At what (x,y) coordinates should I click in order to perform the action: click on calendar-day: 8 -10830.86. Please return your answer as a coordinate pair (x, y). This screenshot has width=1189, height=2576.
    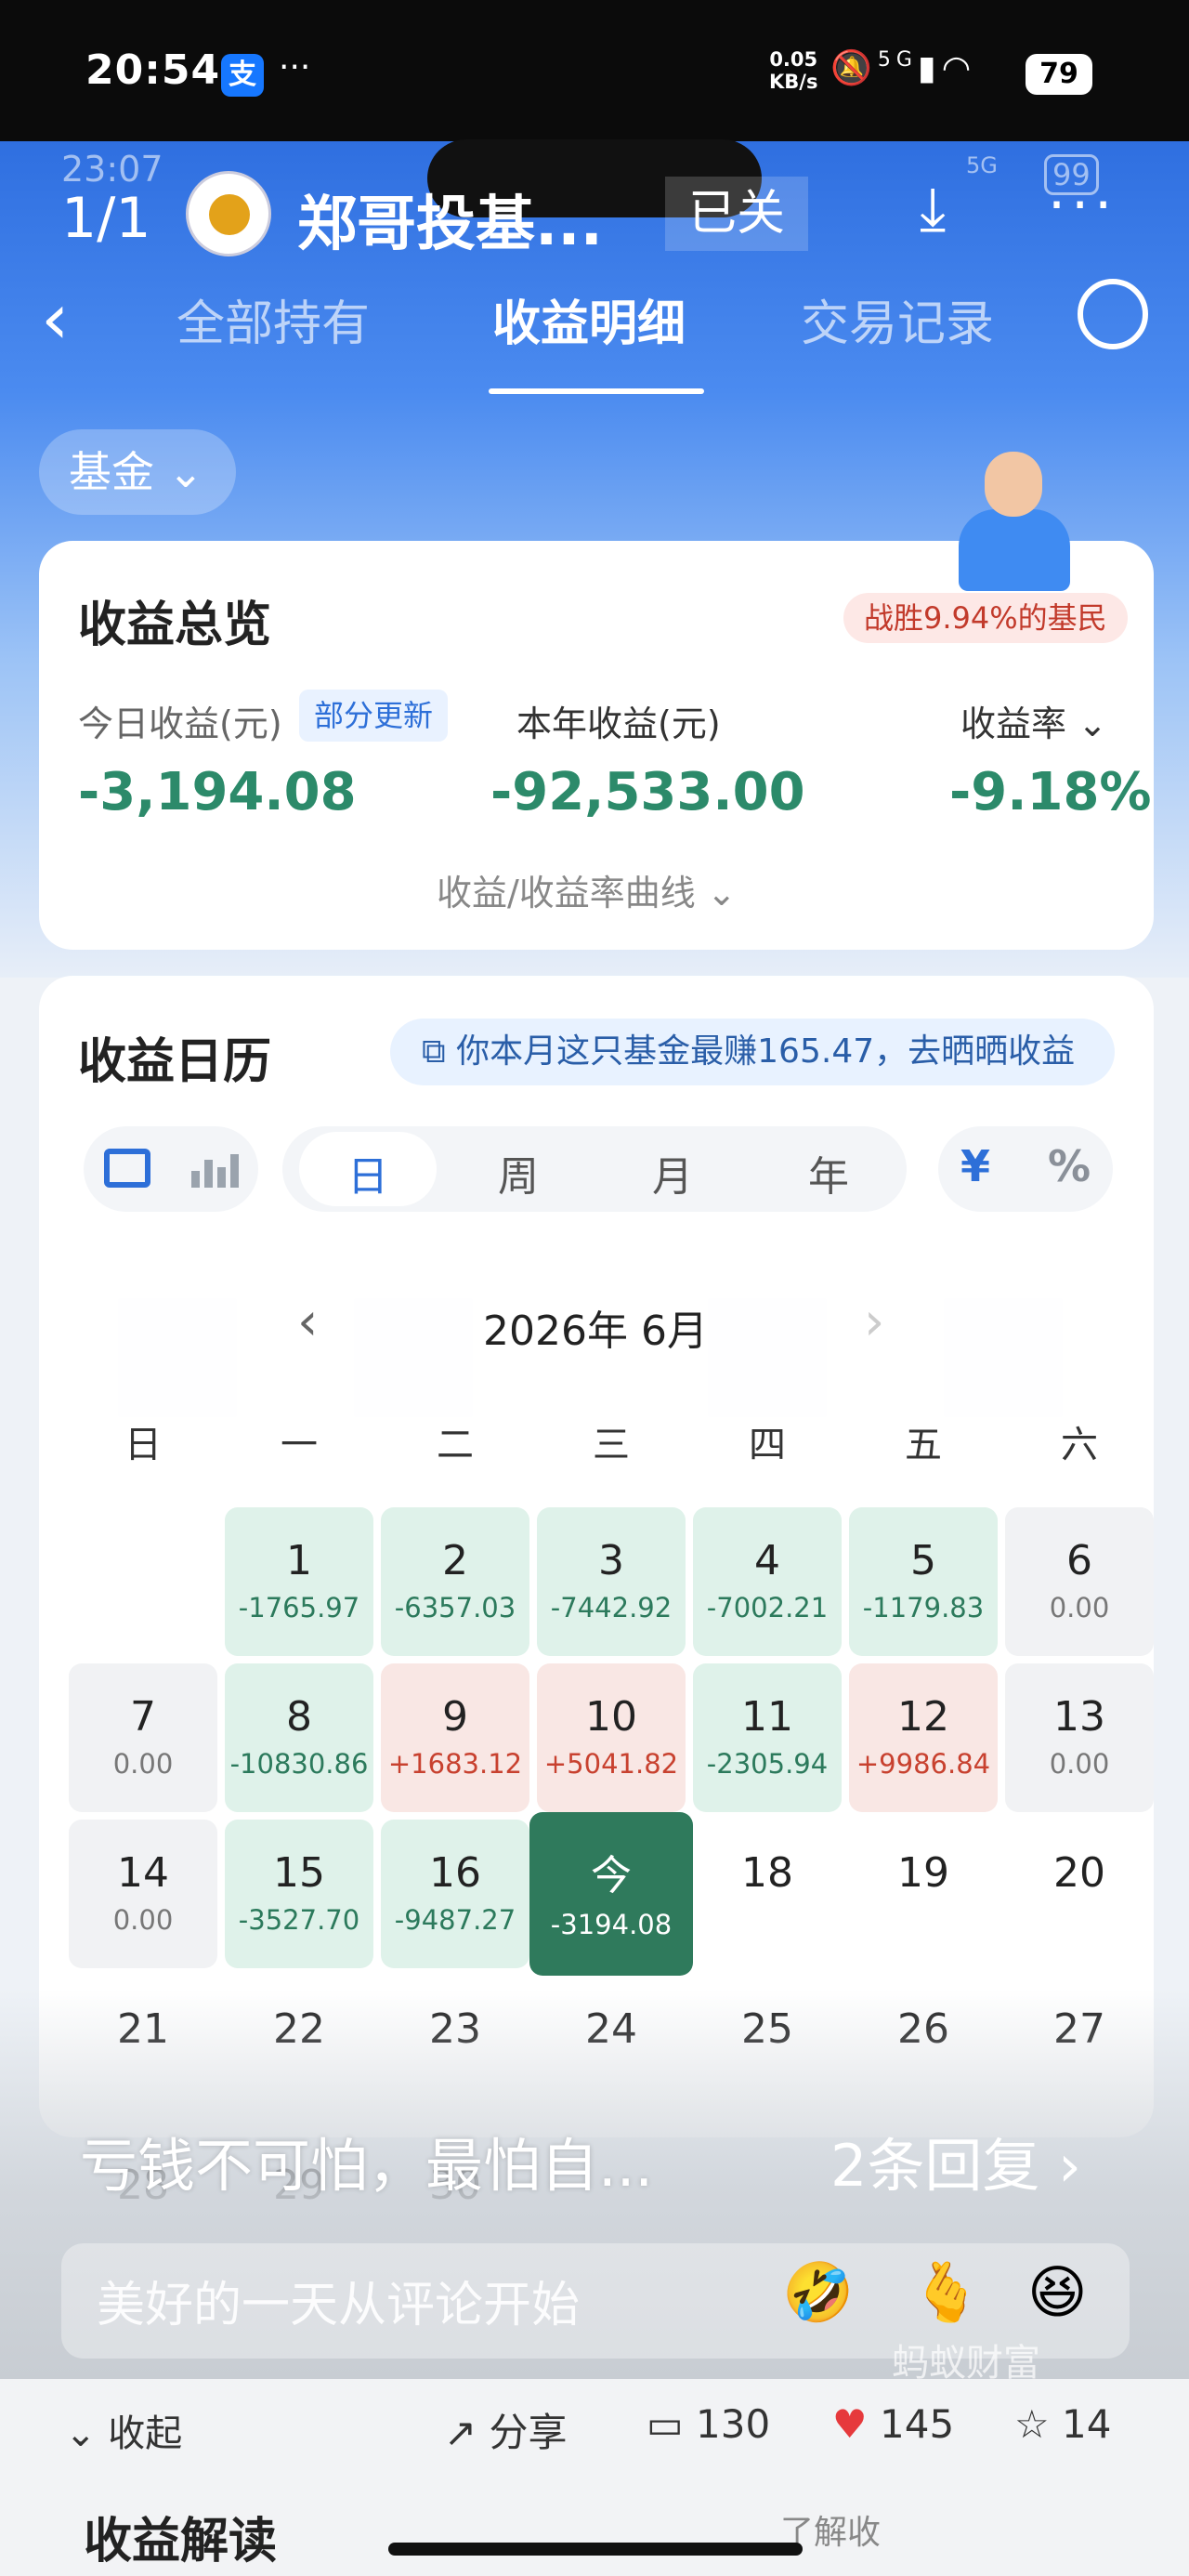
    Looking at the image, I should click on (299, 1737).